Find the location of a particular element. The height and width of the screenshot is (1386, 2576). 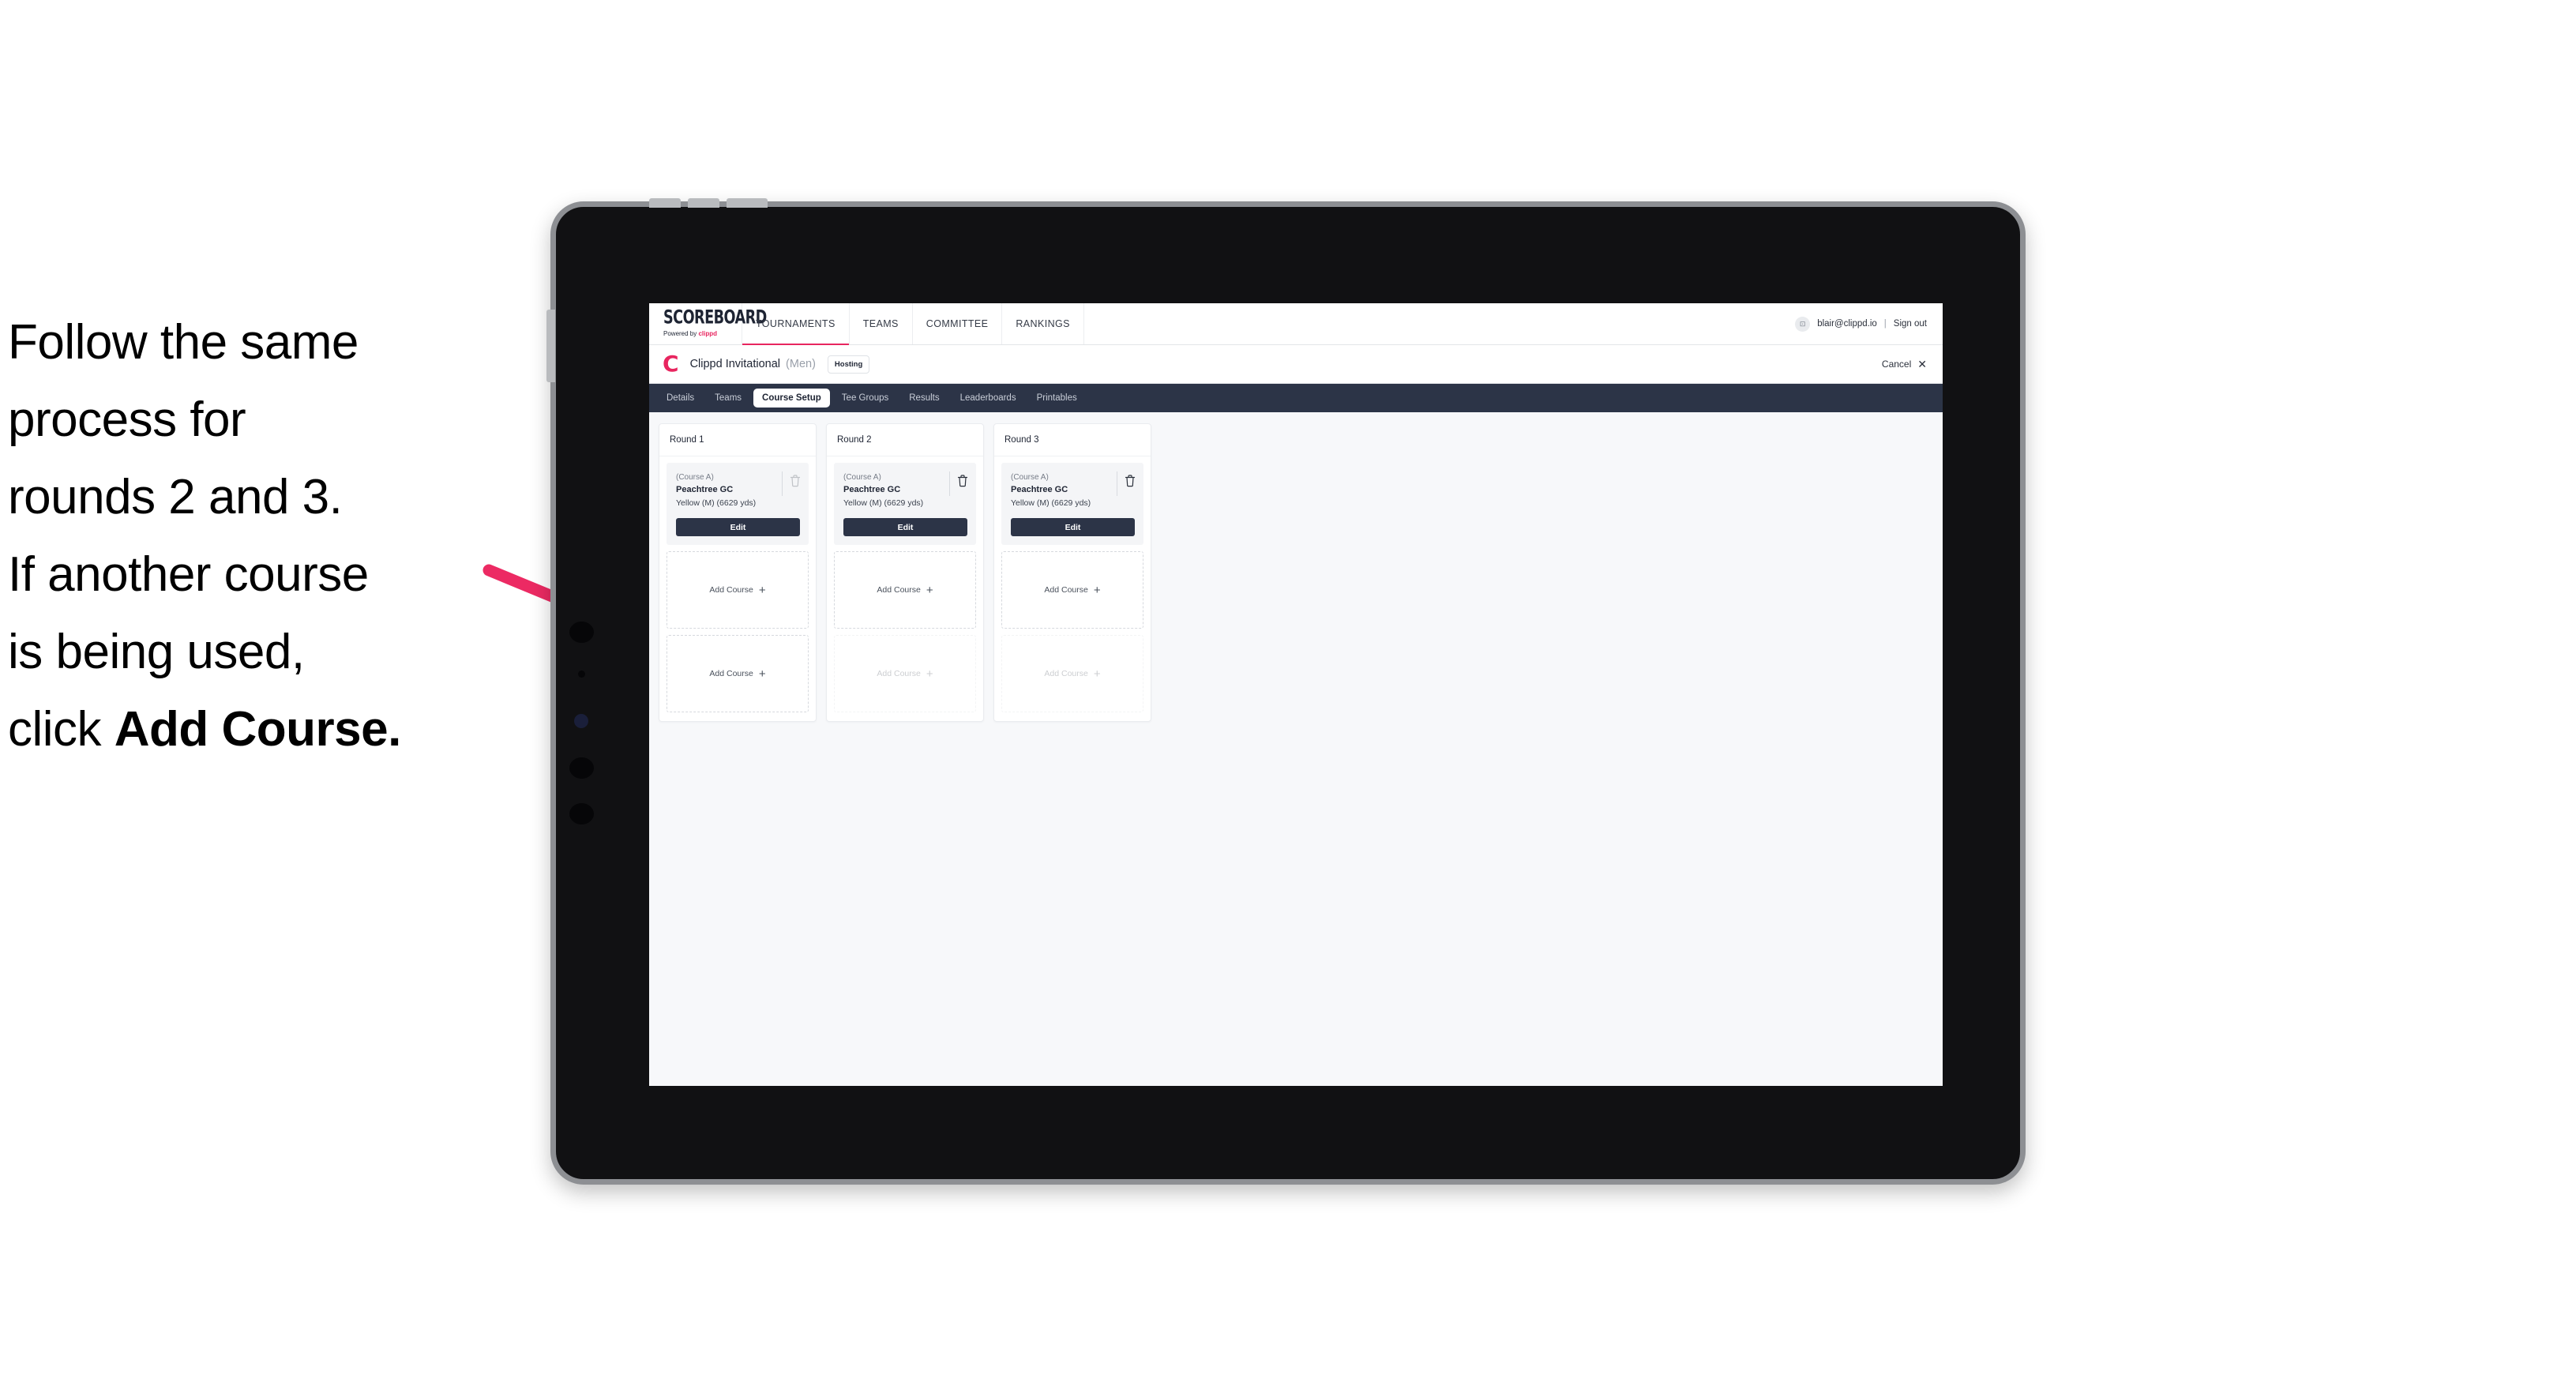

logo-wordmark: SCOREBOARD is located at coordinates (715, 317).